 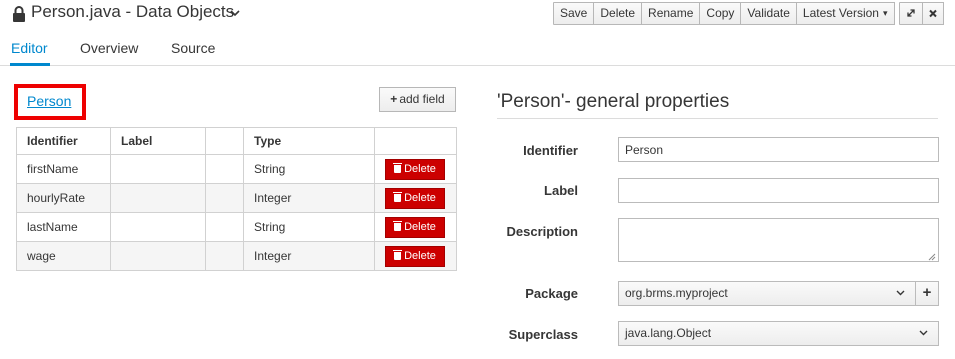 I want to click on properties-title: 'Person'- general properties, so click(x=613, y=101).